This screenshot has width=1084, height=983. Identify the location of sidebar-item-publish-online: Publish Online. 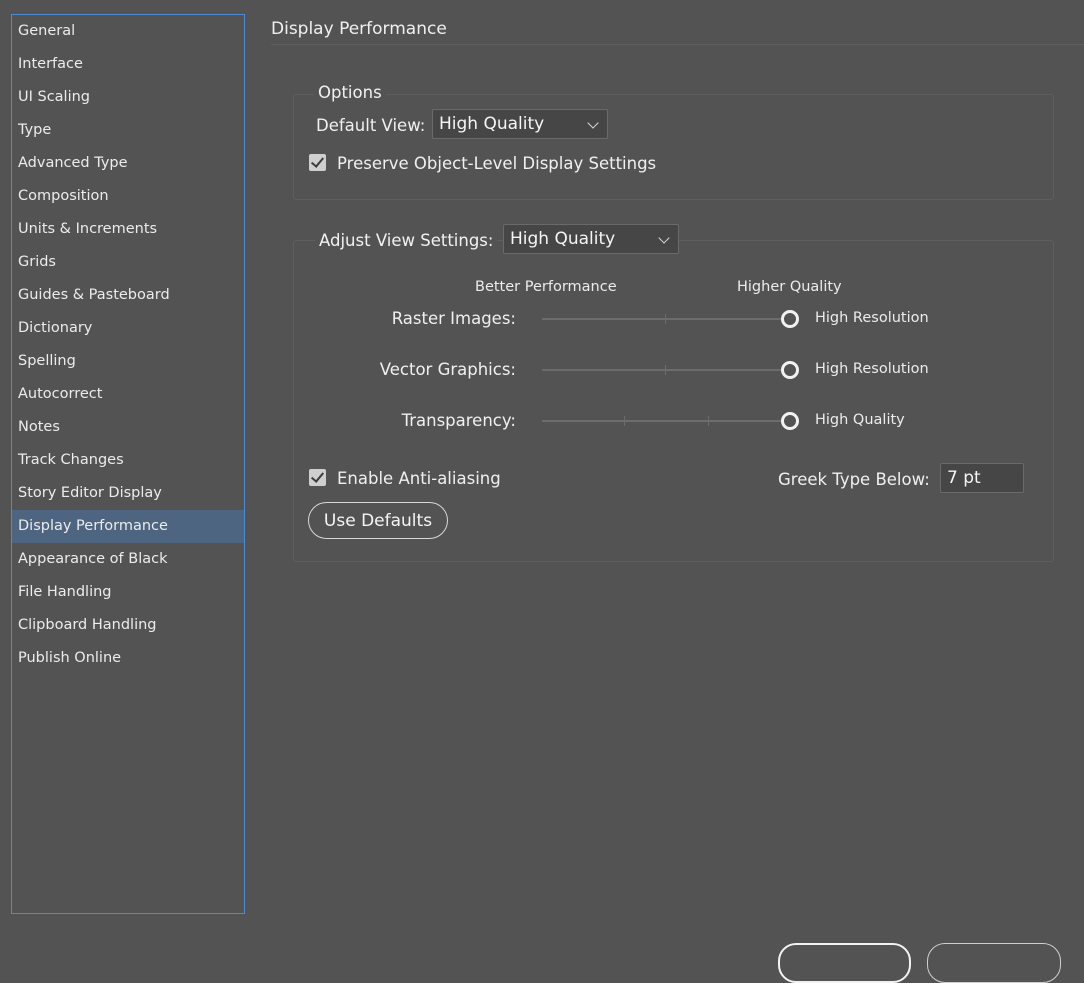
(128, 658).